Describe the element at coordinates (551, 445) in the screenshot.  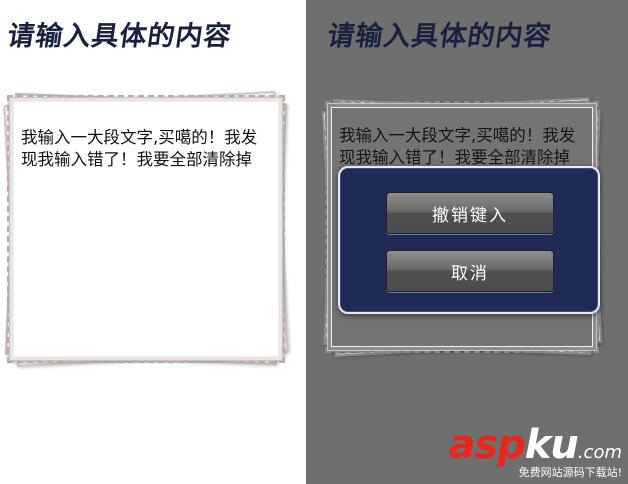
I see `watermark-ku: ku` at that location.